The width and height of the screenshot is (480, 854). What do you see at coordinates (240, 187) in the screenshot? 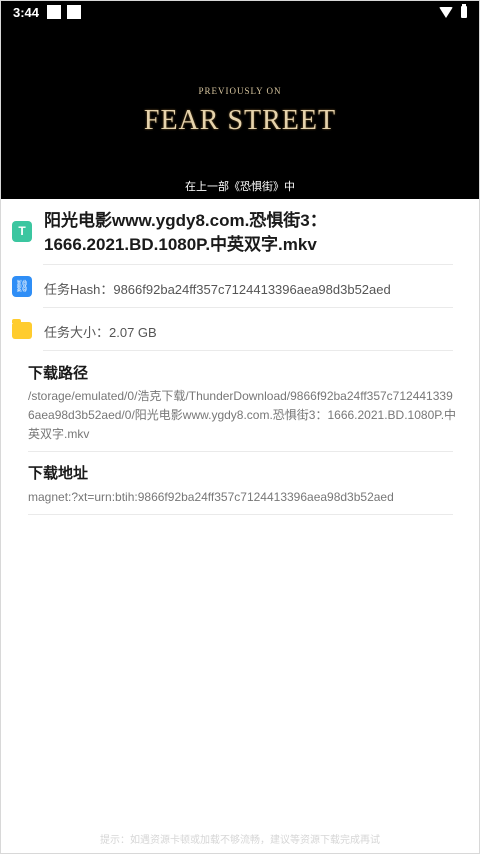
I see `video-caption: 在上一部《恐惧街》中` at bounding box center [240, 187].